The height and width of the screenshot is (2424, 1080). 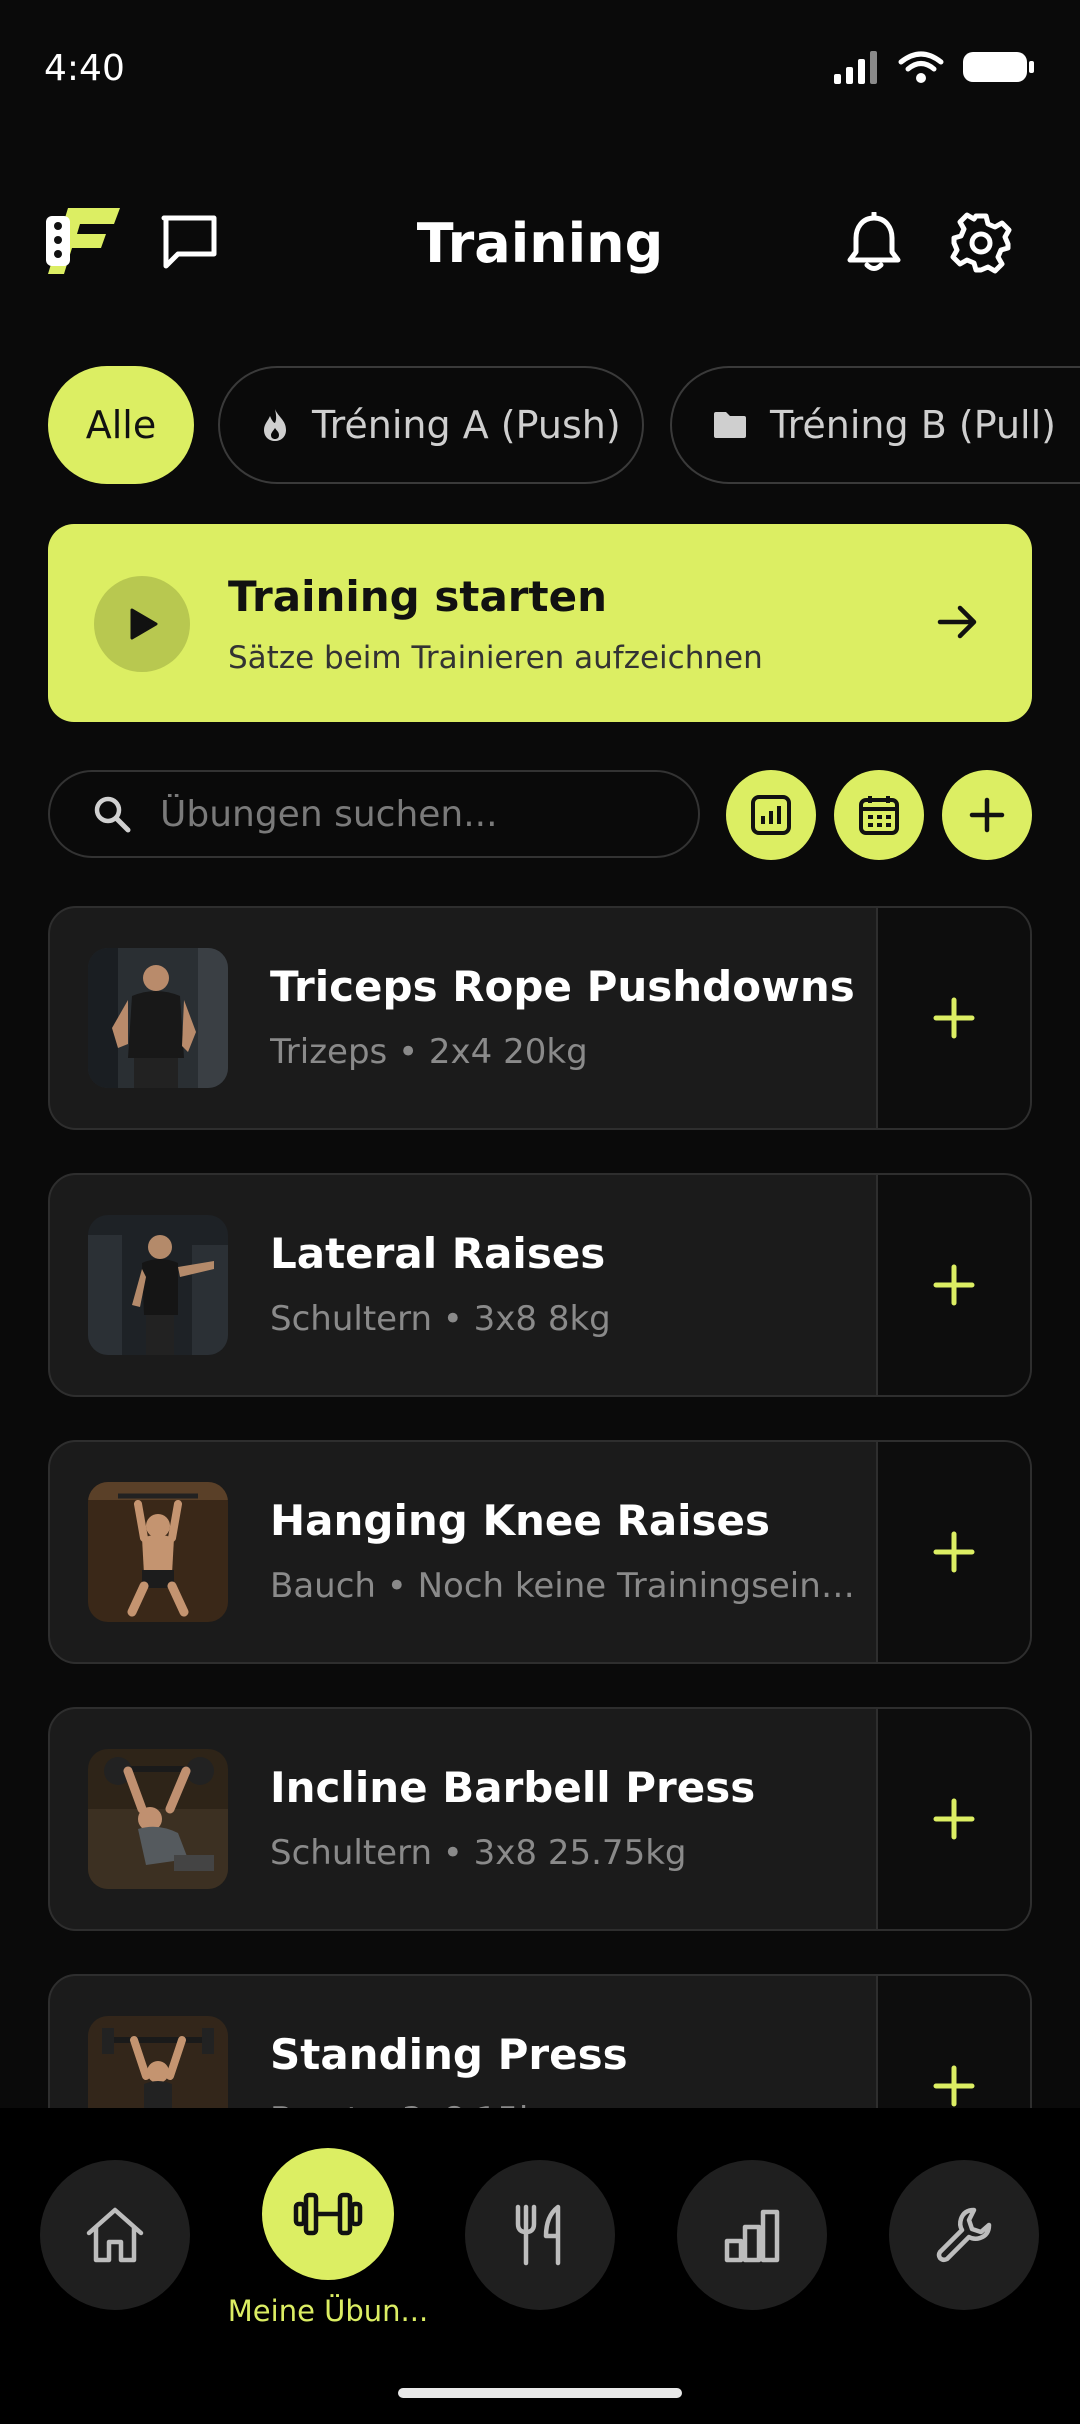 I want to click on exercise-card: Lateral Raises Schultern • 3x8 8kg, so click(x=540, y=1285).